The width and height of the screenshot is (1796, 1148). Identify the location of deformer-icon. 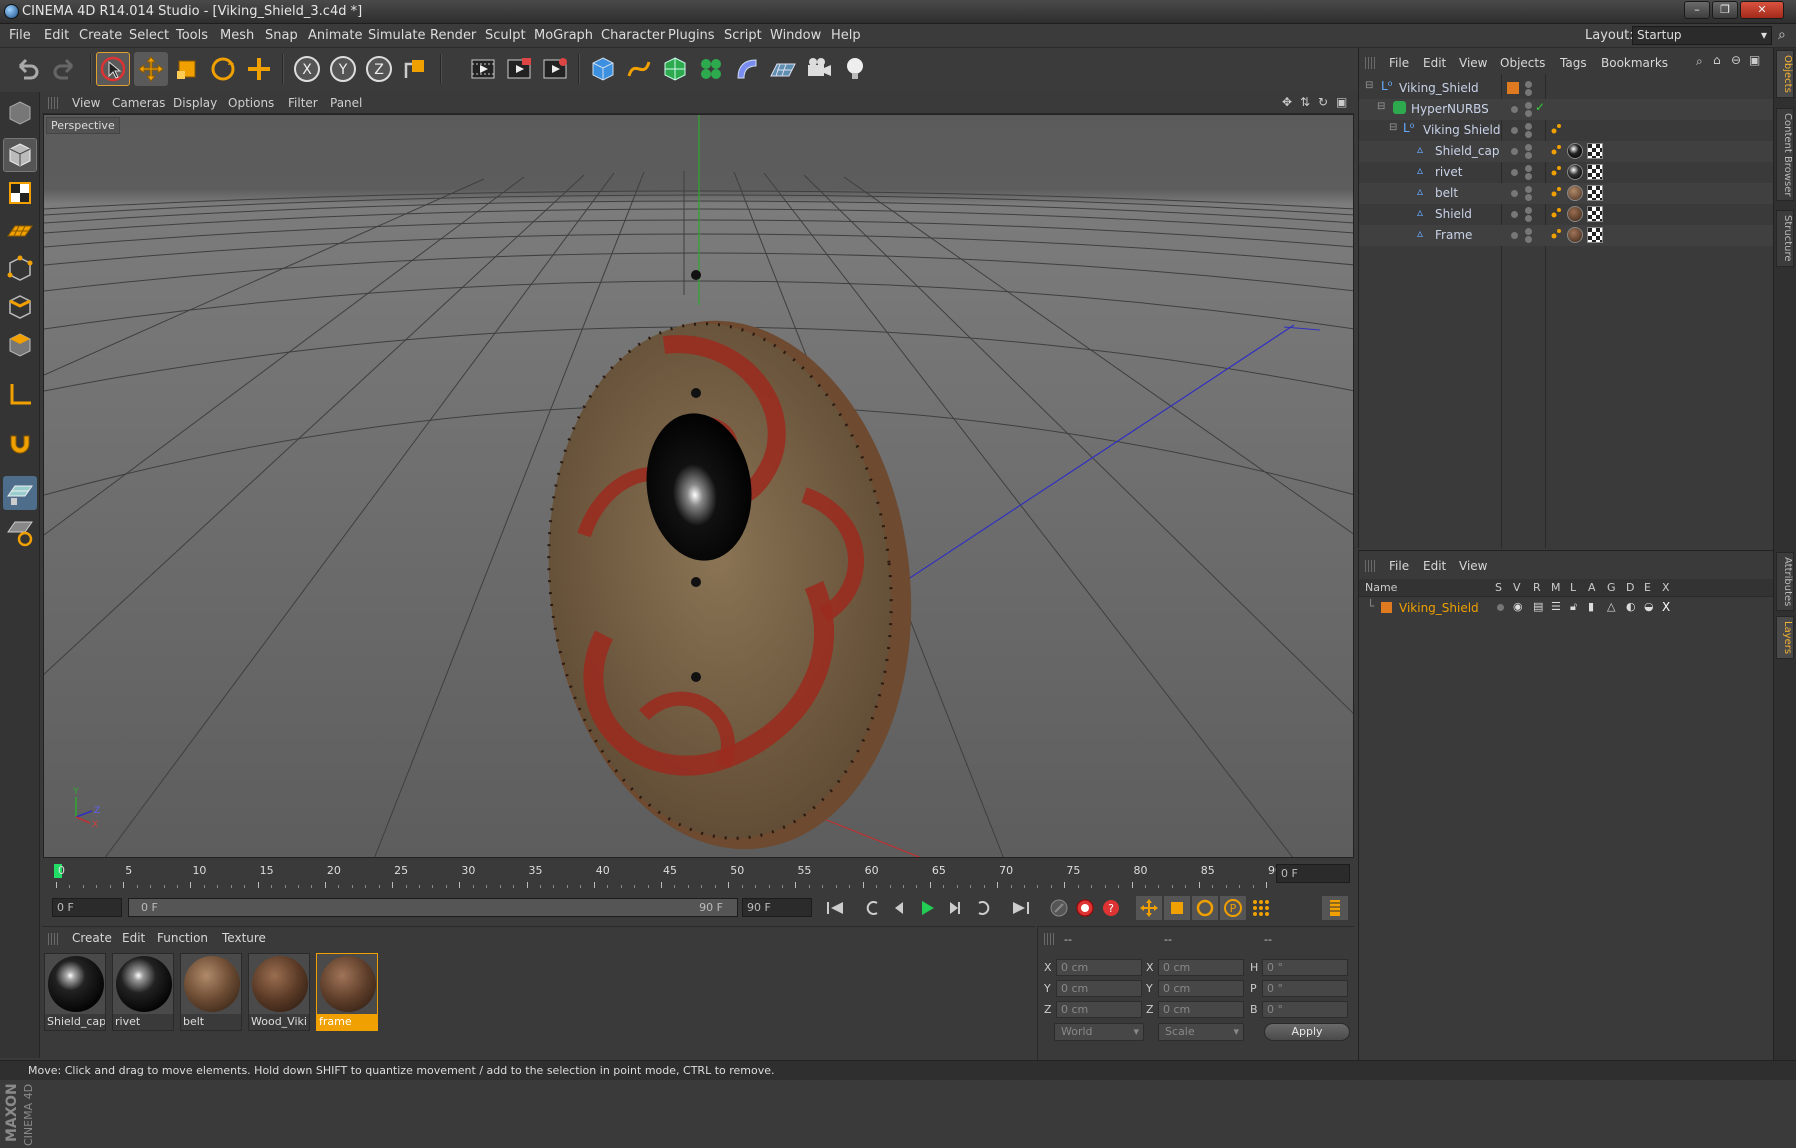
(747, 69).